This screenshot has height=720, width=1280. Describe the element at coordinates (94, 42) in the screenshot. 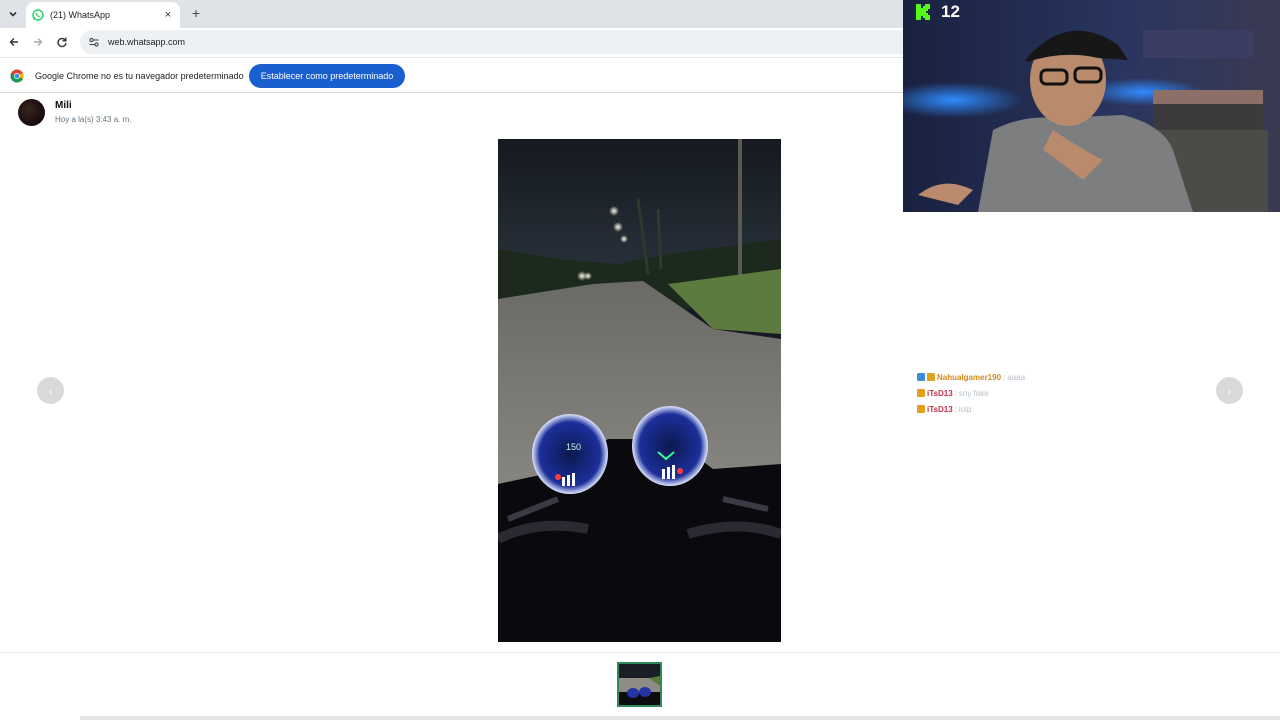

I see `site-settings-icon` at that location.